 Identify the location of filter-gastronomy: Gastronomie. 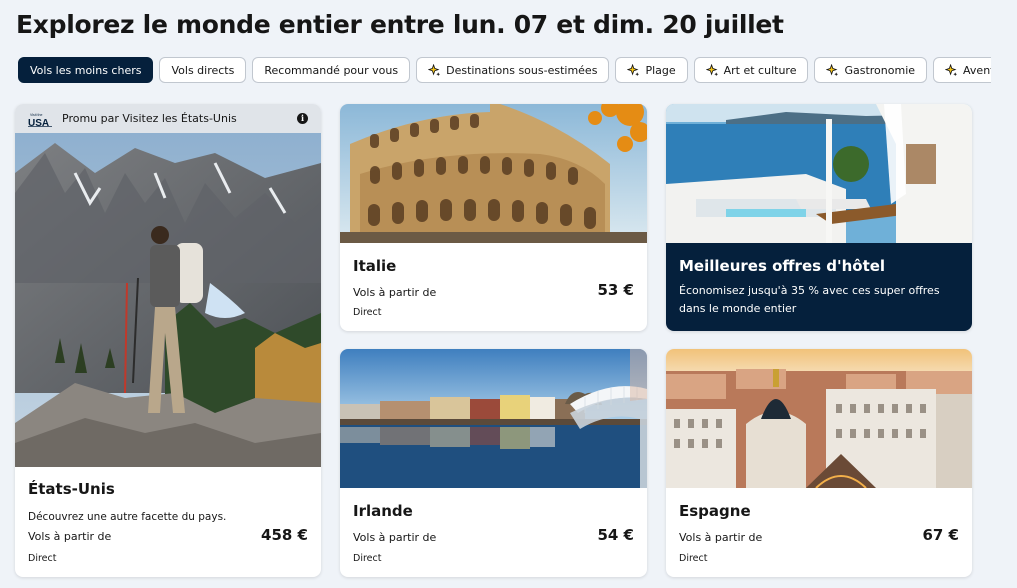
(871, 70).